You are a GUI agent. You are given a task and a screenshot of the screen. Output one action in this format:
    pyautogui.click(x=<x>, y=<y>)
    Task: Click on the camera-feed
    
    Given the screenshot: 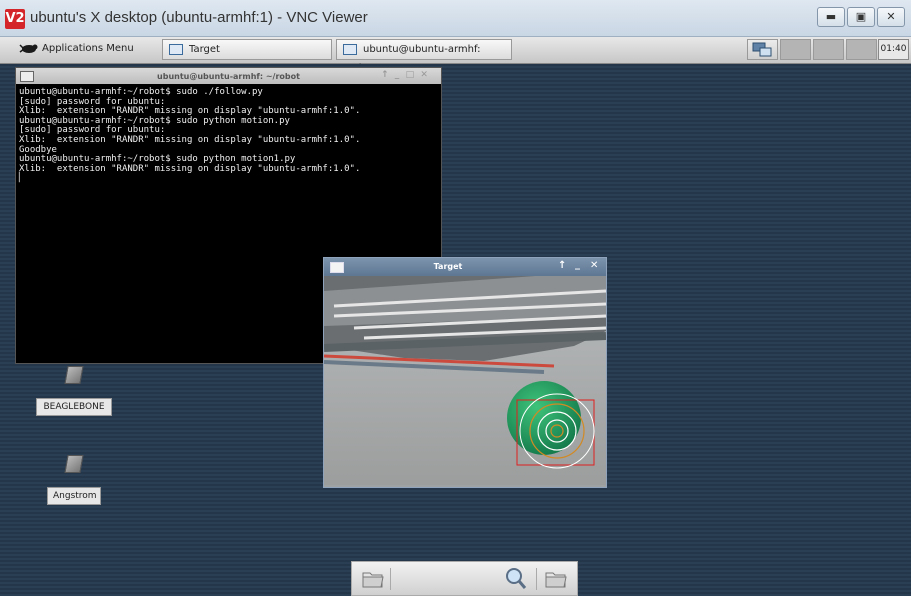 What is the action you would take?
    pyautogui.click(x=465, y=380)
    